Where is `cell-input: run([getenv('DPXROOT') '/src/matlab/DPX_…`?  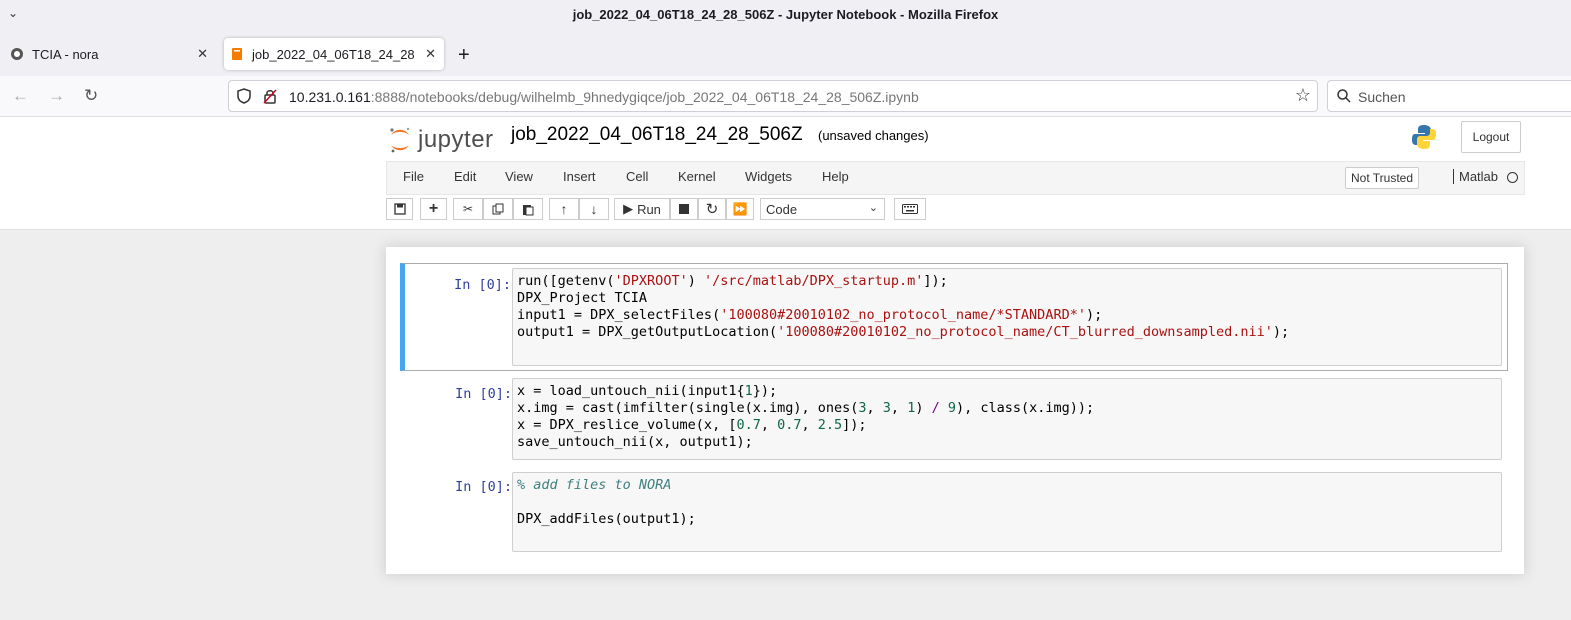
cell-input: run([getenv('DPXROOT') '/src/matlab/DPX_… is located at coordinates (1007, 317).